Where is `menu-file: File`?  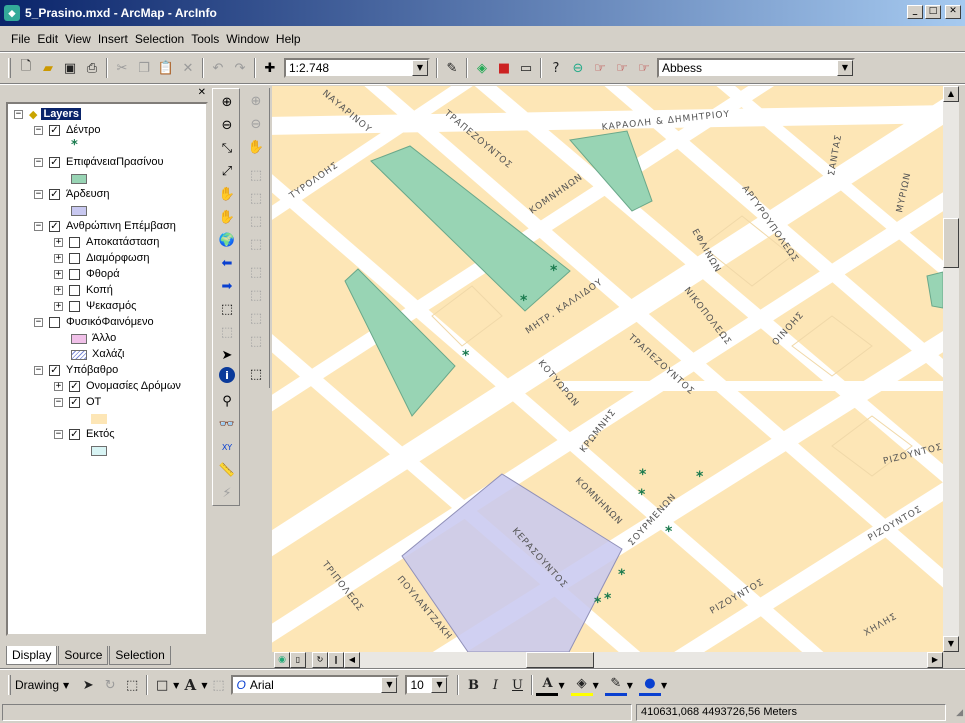
menu-file: File is located at coordinates (20, 39).